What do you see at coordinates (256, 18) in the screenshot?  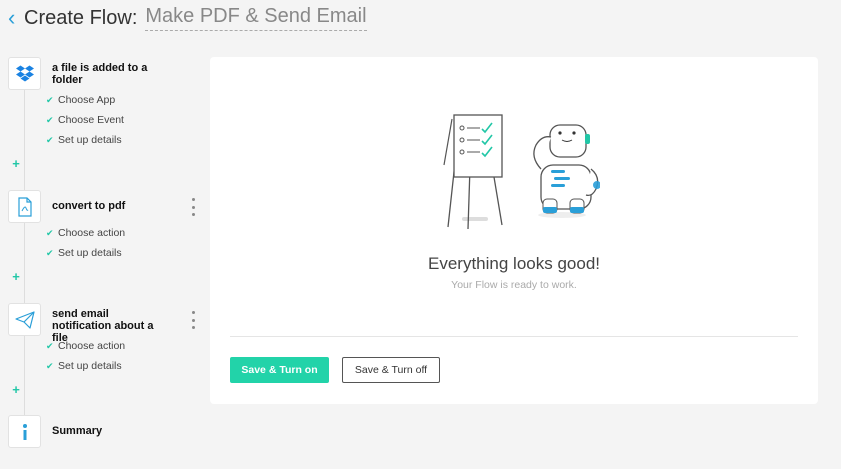 I see `flow-name-field: Make PDF & Send Email` at bounding box center [256, 18].